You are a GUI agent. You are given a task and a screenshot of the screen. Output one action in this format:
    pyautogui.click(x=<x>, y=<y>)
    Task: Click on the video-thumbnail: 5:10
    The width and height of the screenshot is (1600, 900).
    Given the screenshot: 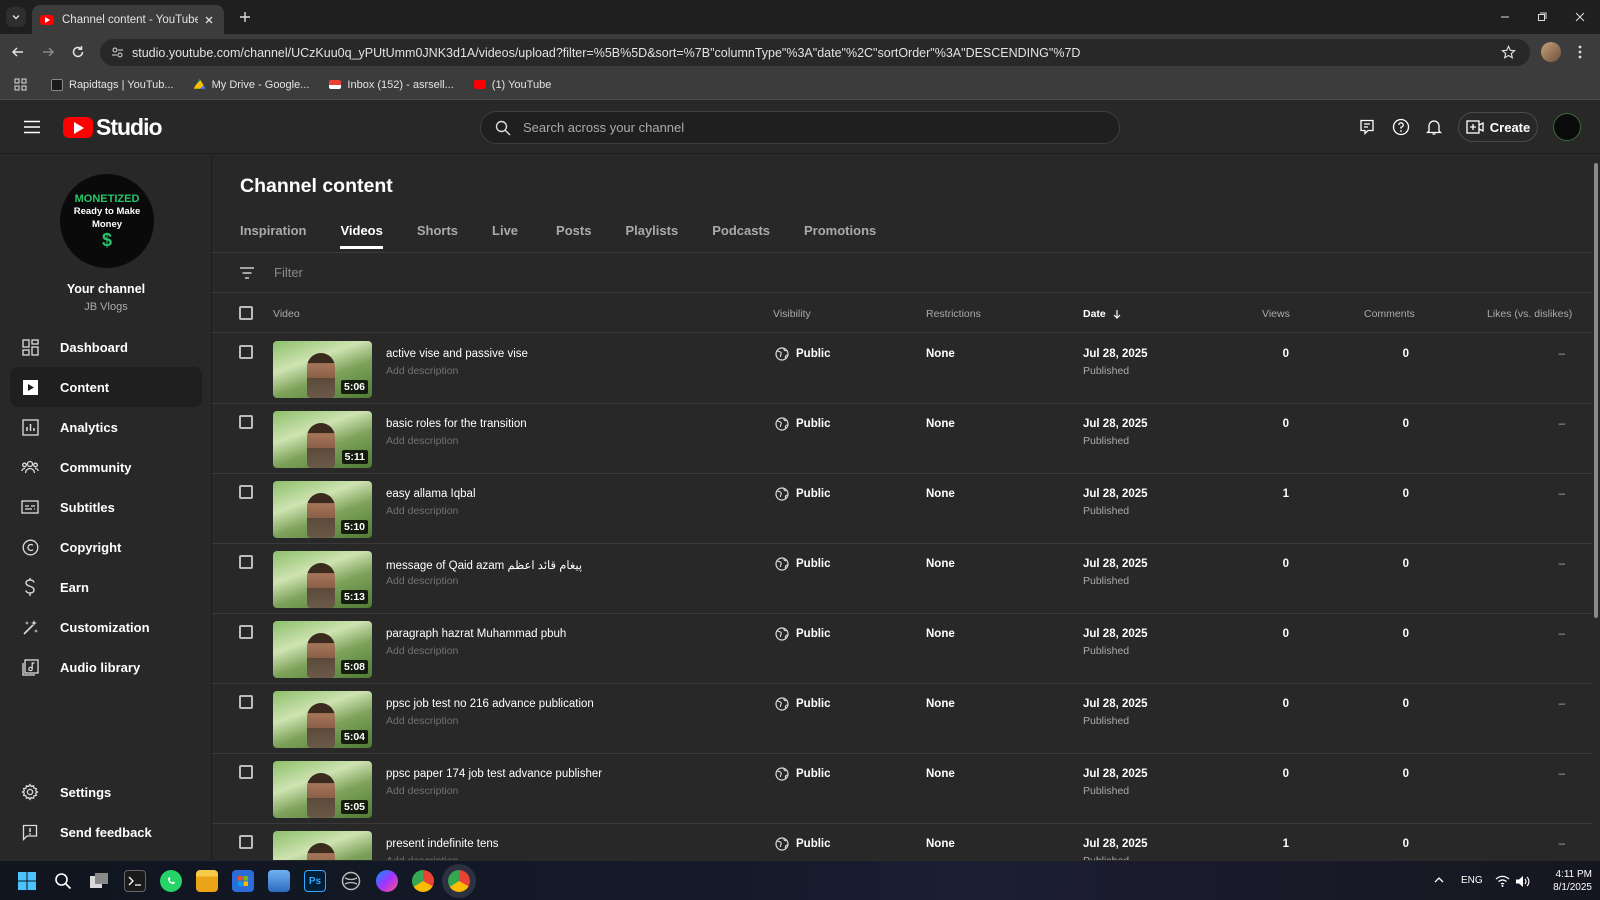 What is the action you would take?
    pyautogui.click(x=322, y=509)
    